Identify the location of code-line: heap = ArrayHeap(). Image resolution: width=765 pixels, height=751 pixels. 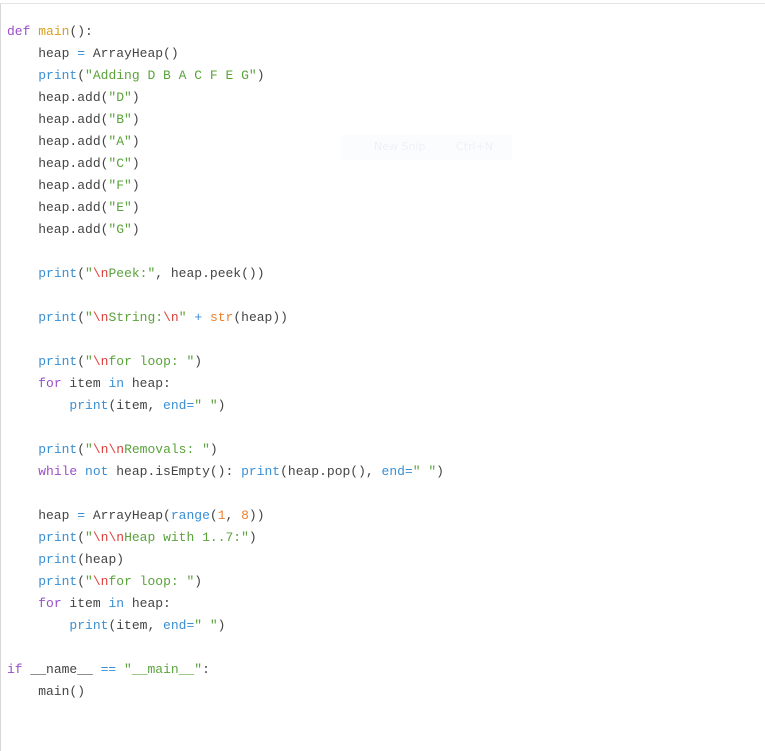
(225, 54).